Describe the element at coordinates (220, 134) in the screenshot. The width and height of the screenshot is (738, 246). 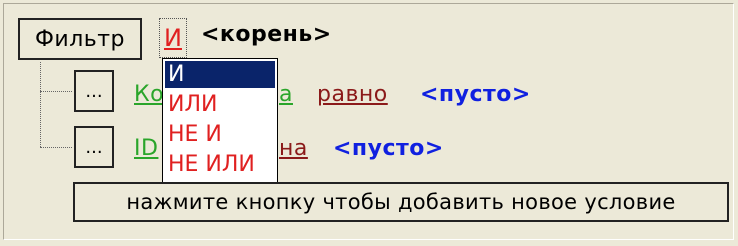
I see `dropdown-item-not-and: НЕ И` at that location.